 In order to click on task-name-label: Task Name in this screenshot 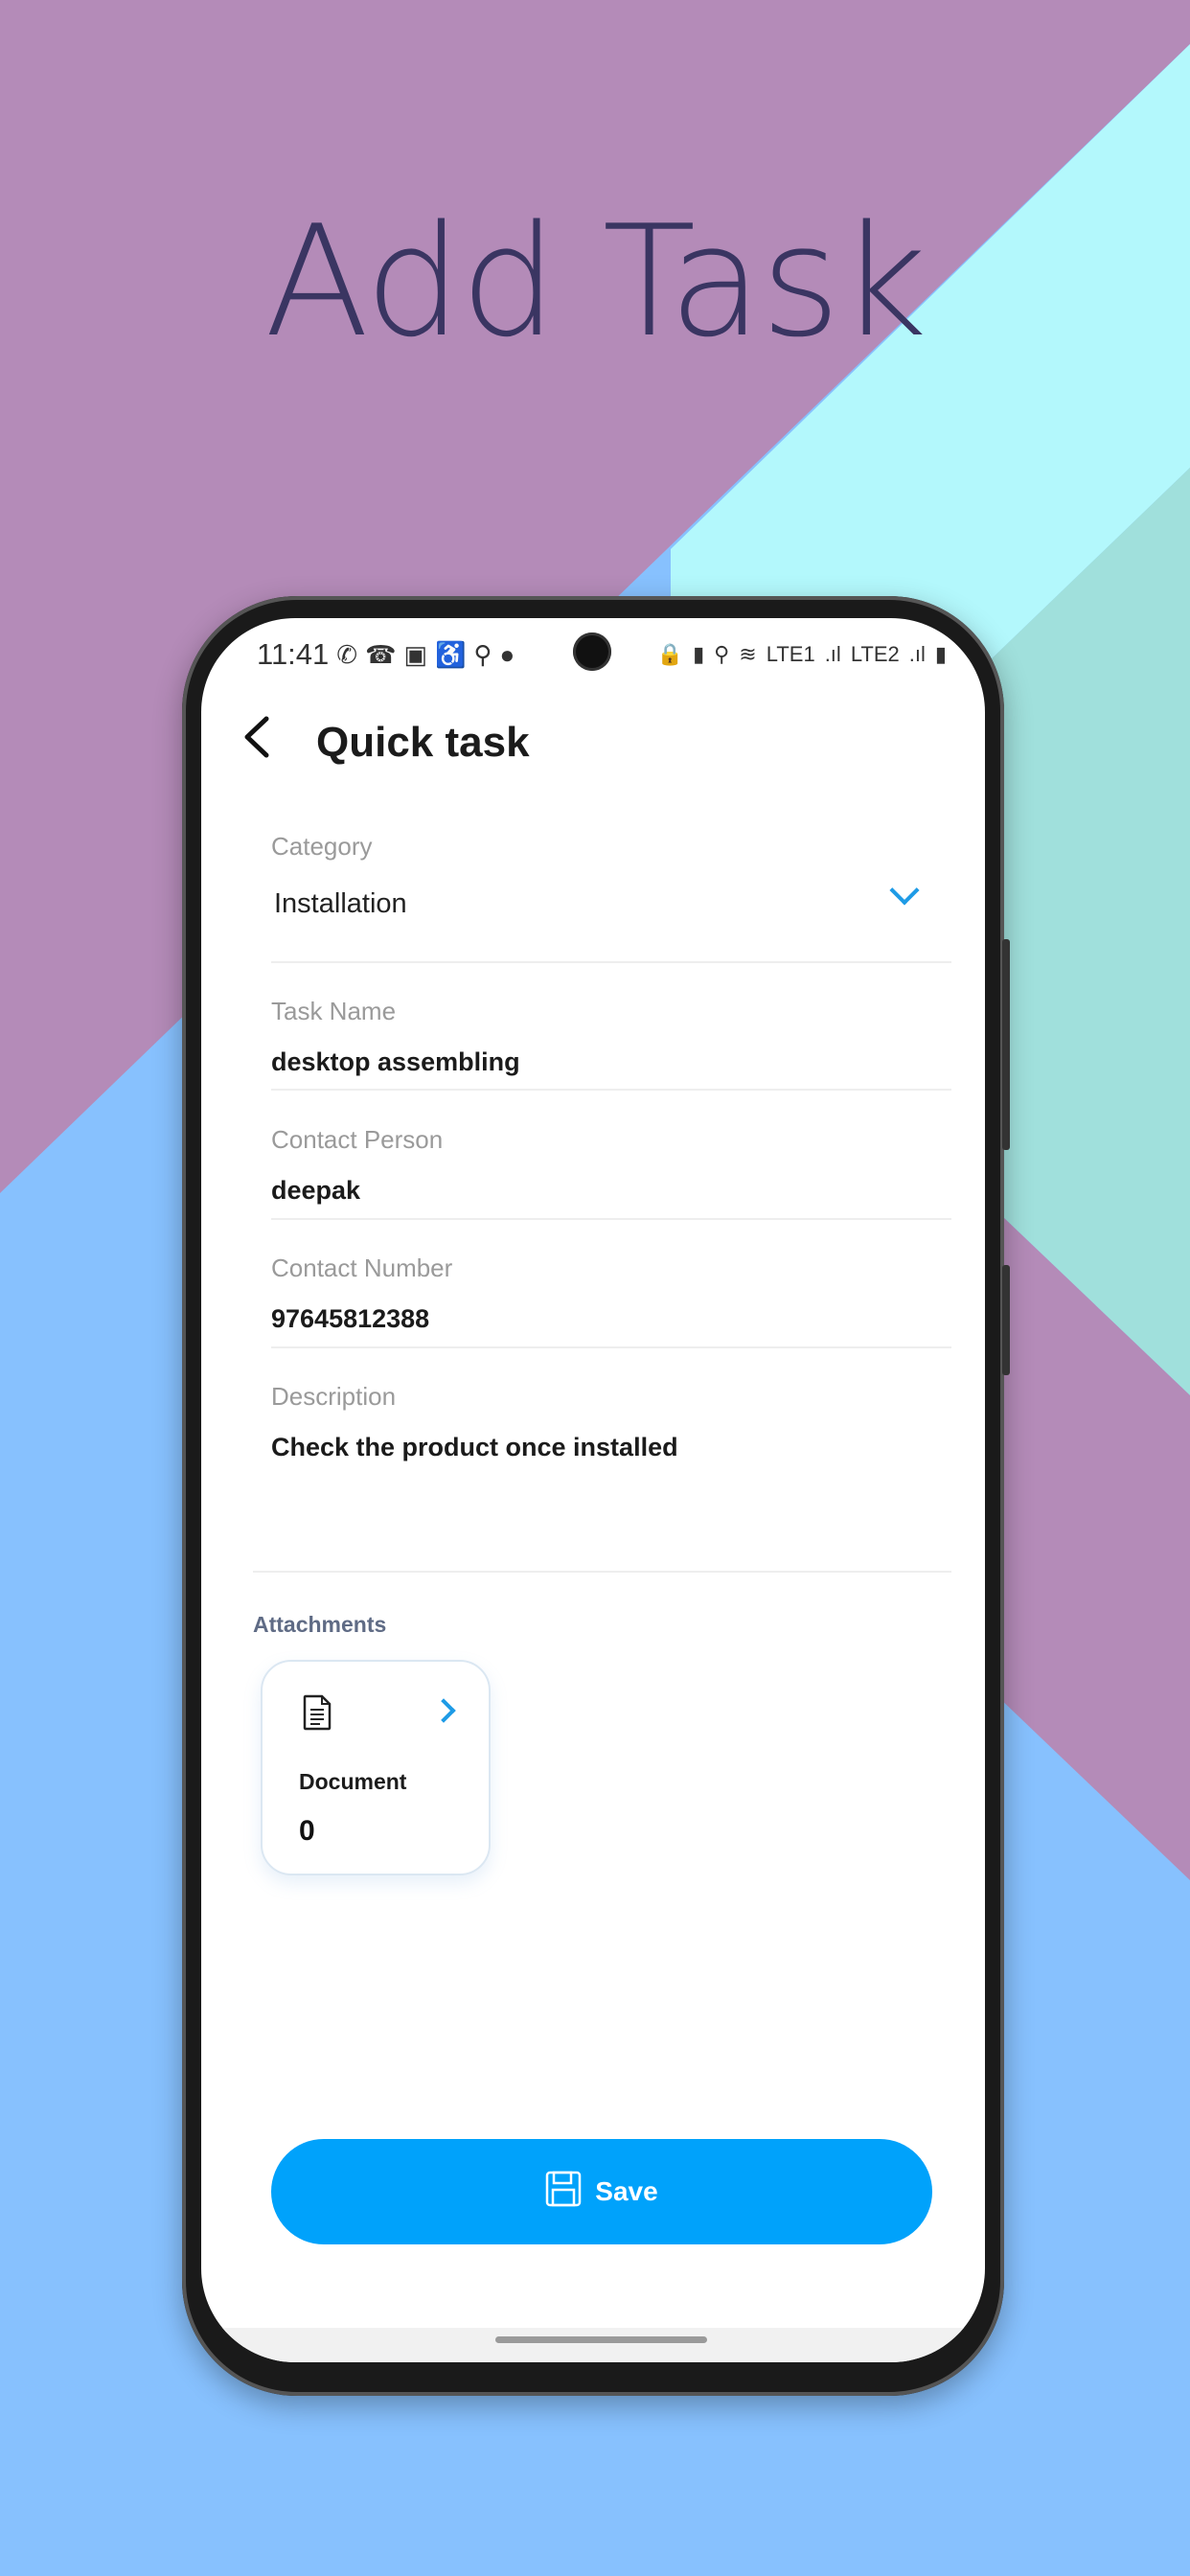, I will do `click(334, 1011)`.